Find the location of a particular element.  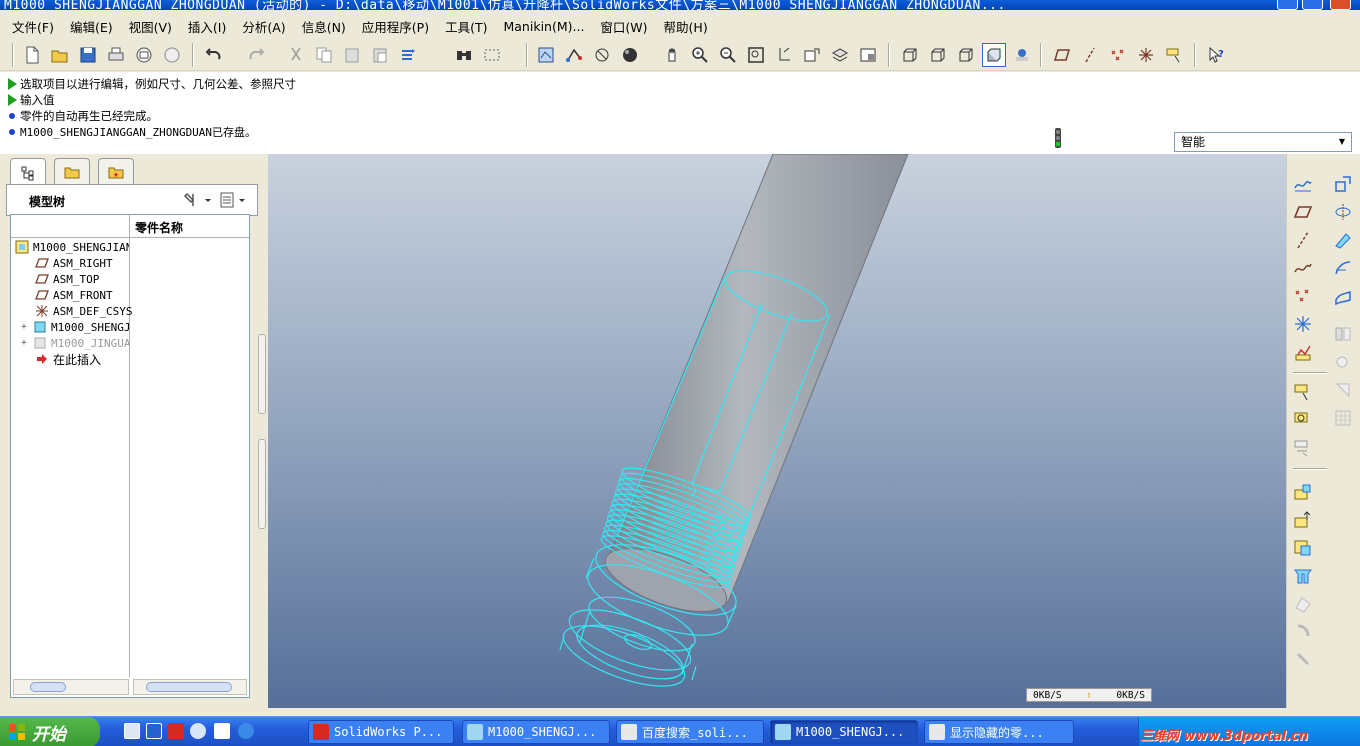

paste-icon is located at coordinates (352, 55).